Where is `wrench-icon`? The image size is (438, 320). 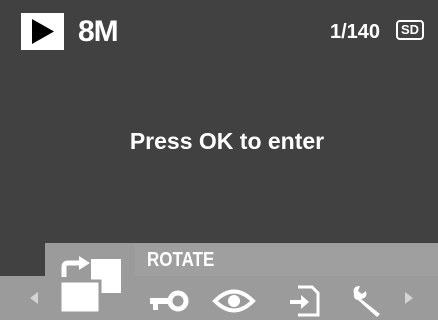 wrench-icon is located at coordinates (368, 301).